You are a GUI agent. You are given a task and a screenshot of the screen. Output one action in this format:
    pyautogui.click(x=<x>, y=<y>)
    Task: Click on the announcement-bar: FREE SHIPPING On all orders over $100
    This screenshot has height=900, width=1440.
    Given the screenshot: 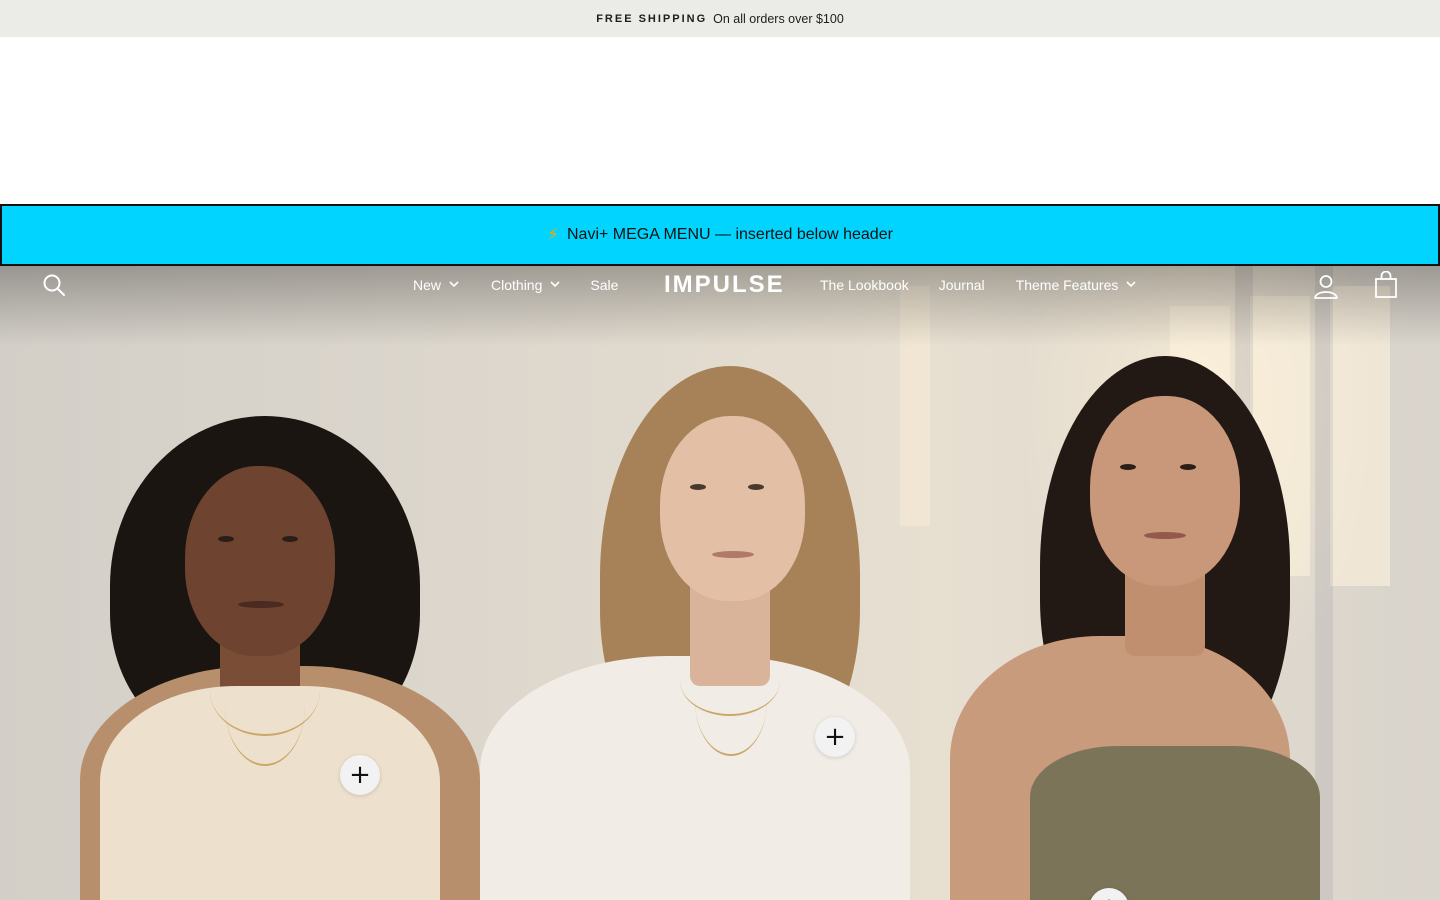 What is the action you would take?
    pyautogui.click(x=720, y=18)
    